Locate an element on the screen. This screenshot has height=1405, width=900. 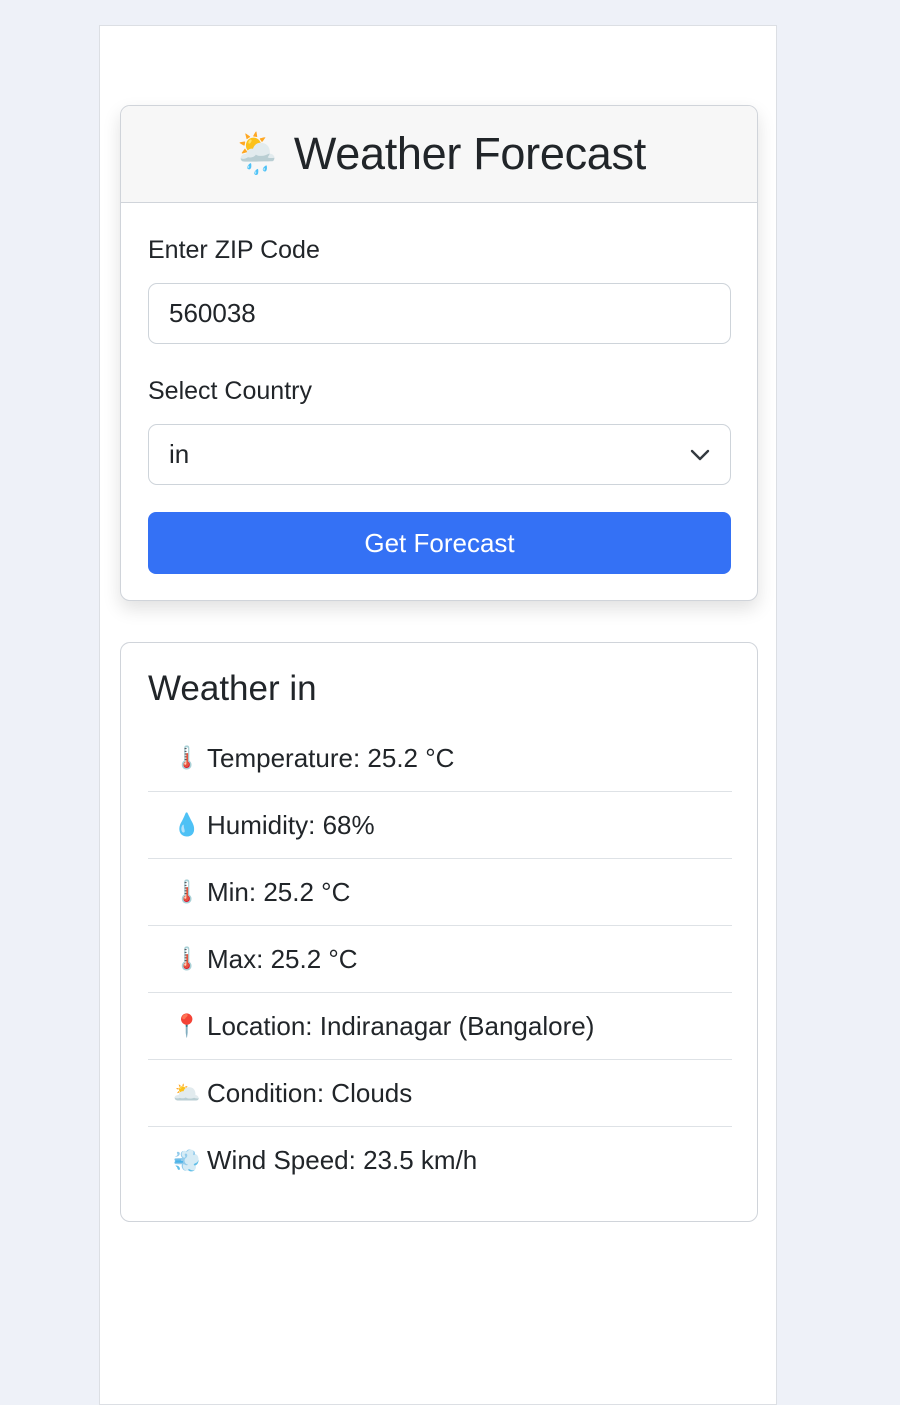
country-select: in is located at coordinates (439, 454).